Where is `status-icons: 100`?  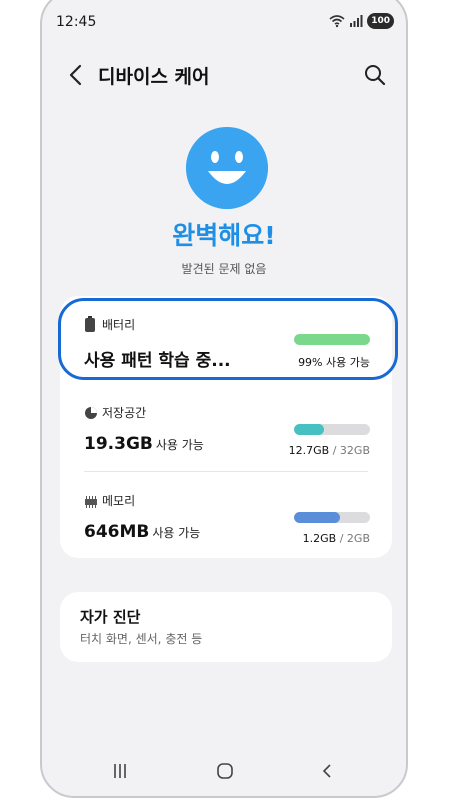
status-icons: 100 is located at coordinates (361, 21).